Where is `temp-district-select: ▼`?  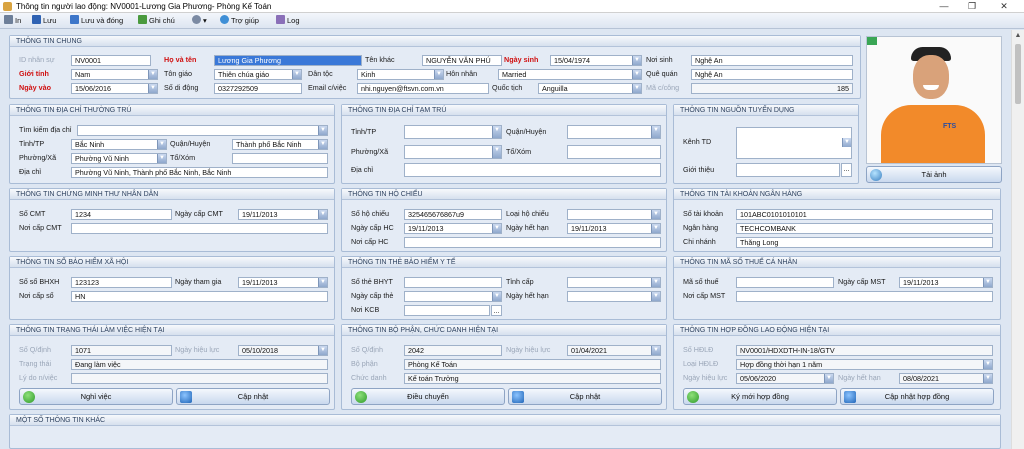 temp-district-select: ▼ is located at coordinates (614, 132).